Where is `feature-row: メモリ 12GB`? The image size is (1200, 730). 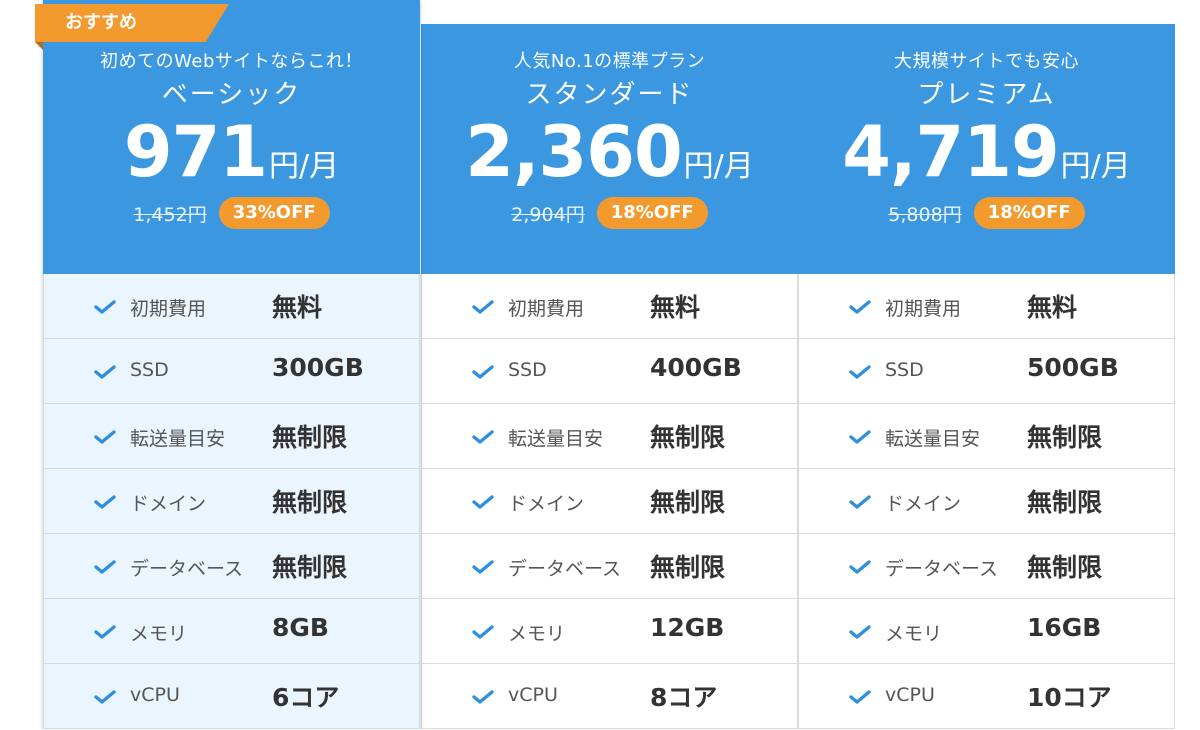 feature-row: メモリ 12GB is located at coordinates (609, 631).